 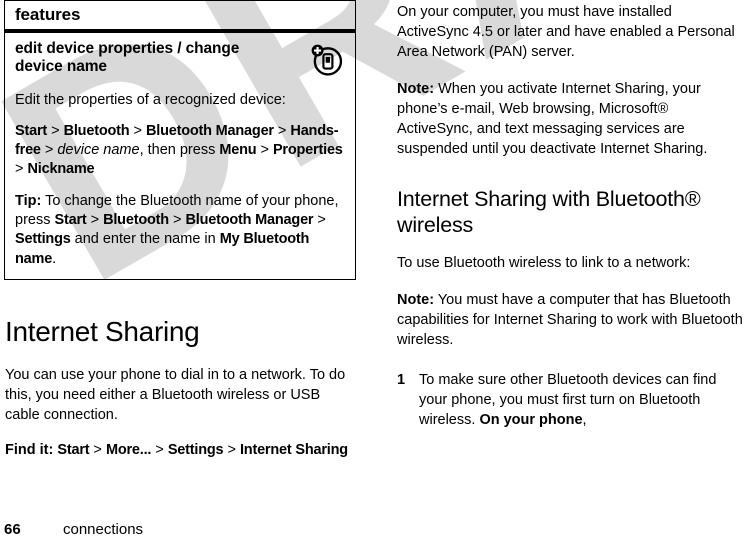 I want to click on tip-nav-bluetooth: Bluetooth, so click(x=136, y=220).